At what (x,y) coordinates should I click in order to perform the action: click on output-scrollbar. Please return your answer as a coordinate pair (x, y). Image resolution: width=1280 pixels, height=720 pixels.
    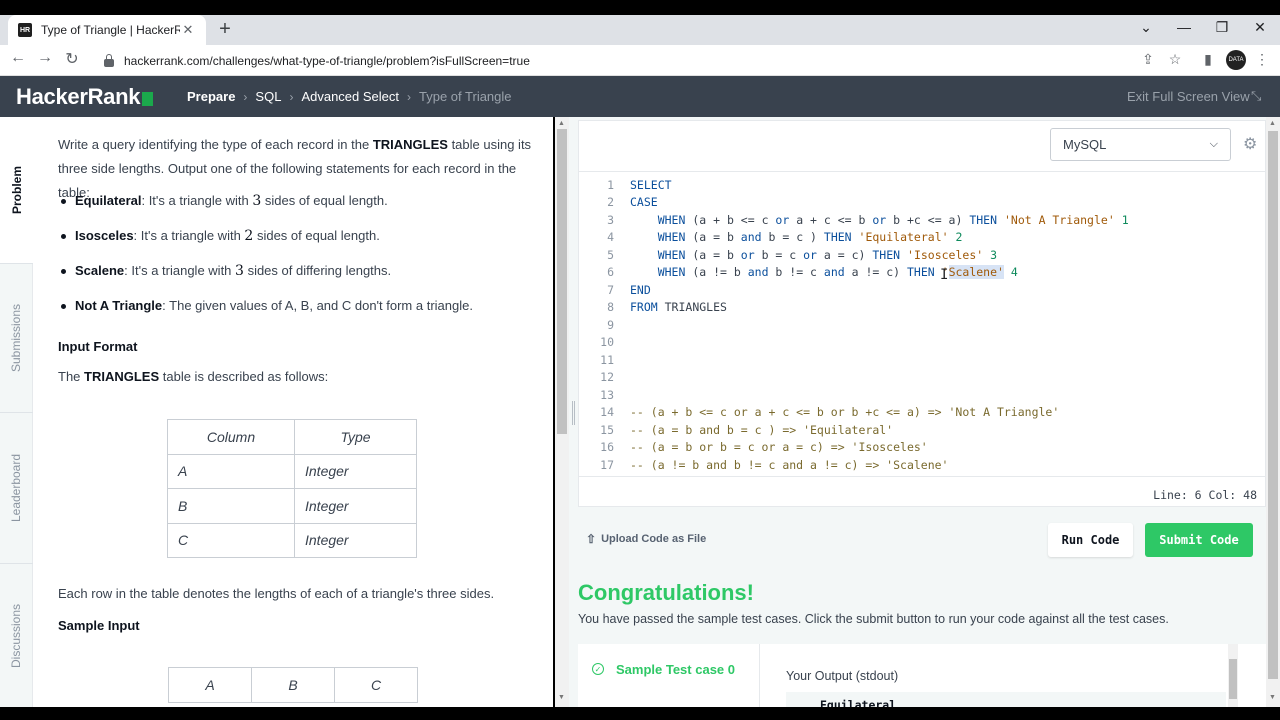
    Looking at the image, I should click on (1233, 675).